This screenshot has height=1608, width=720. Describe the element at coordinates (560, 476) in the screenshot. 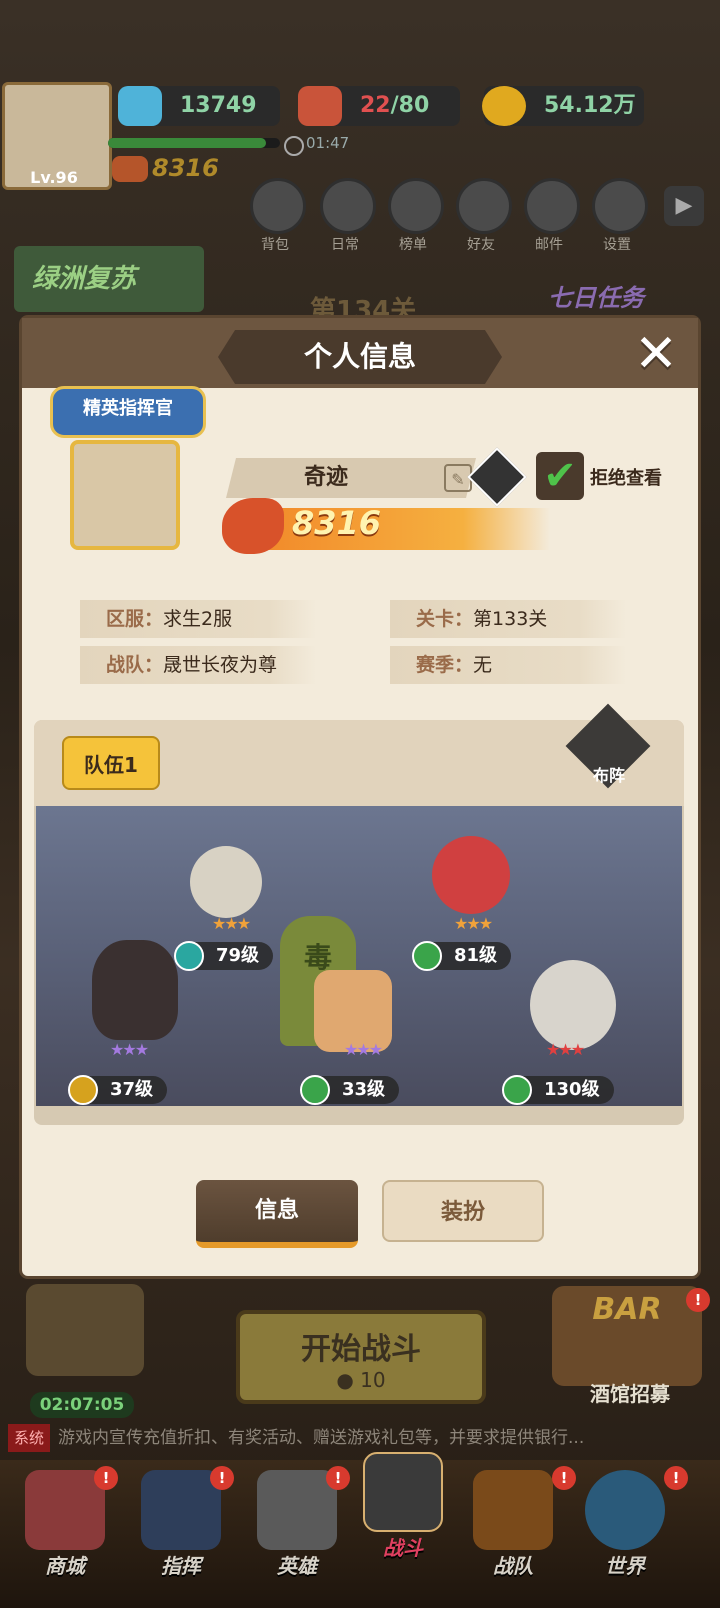

I see `reject-view-checkbox: ✔` at that location.